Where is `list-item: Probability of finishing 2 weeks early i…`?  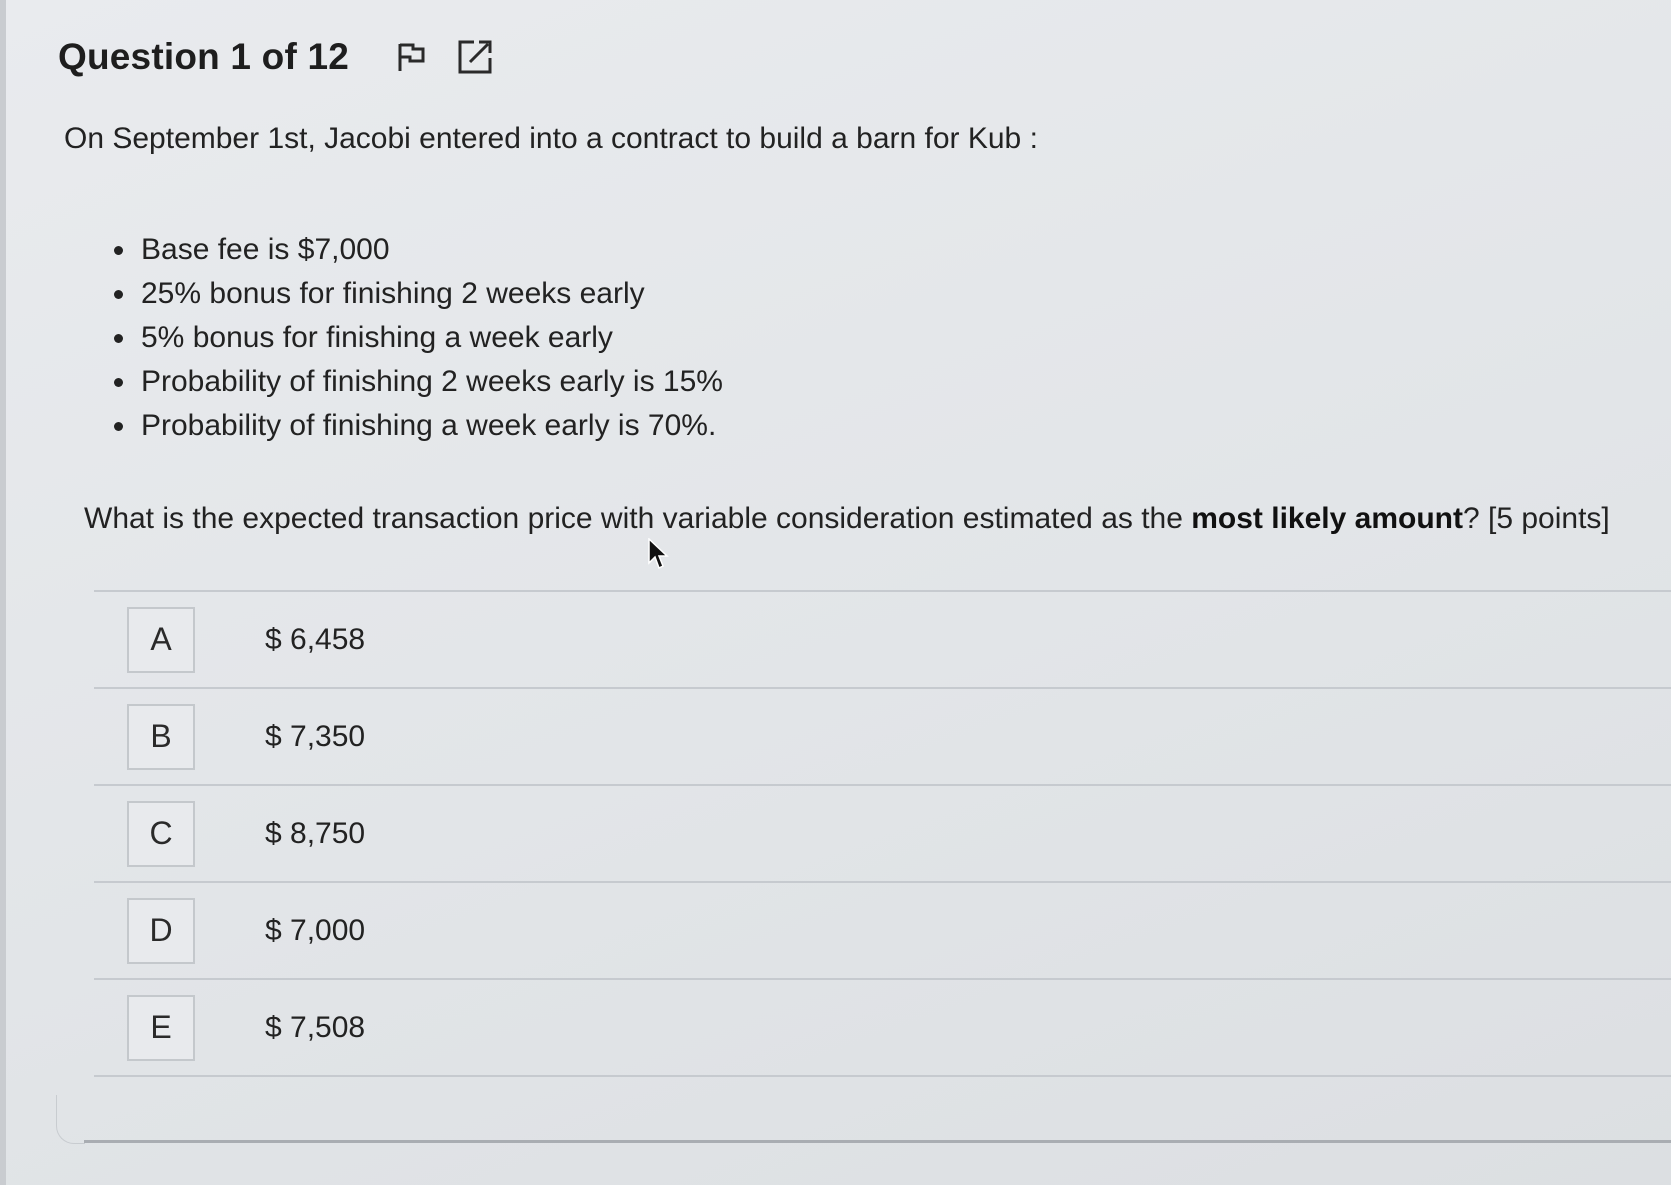
list-item: Probability of finishing 2 weeks early i… is located at coordinates (418, 382).